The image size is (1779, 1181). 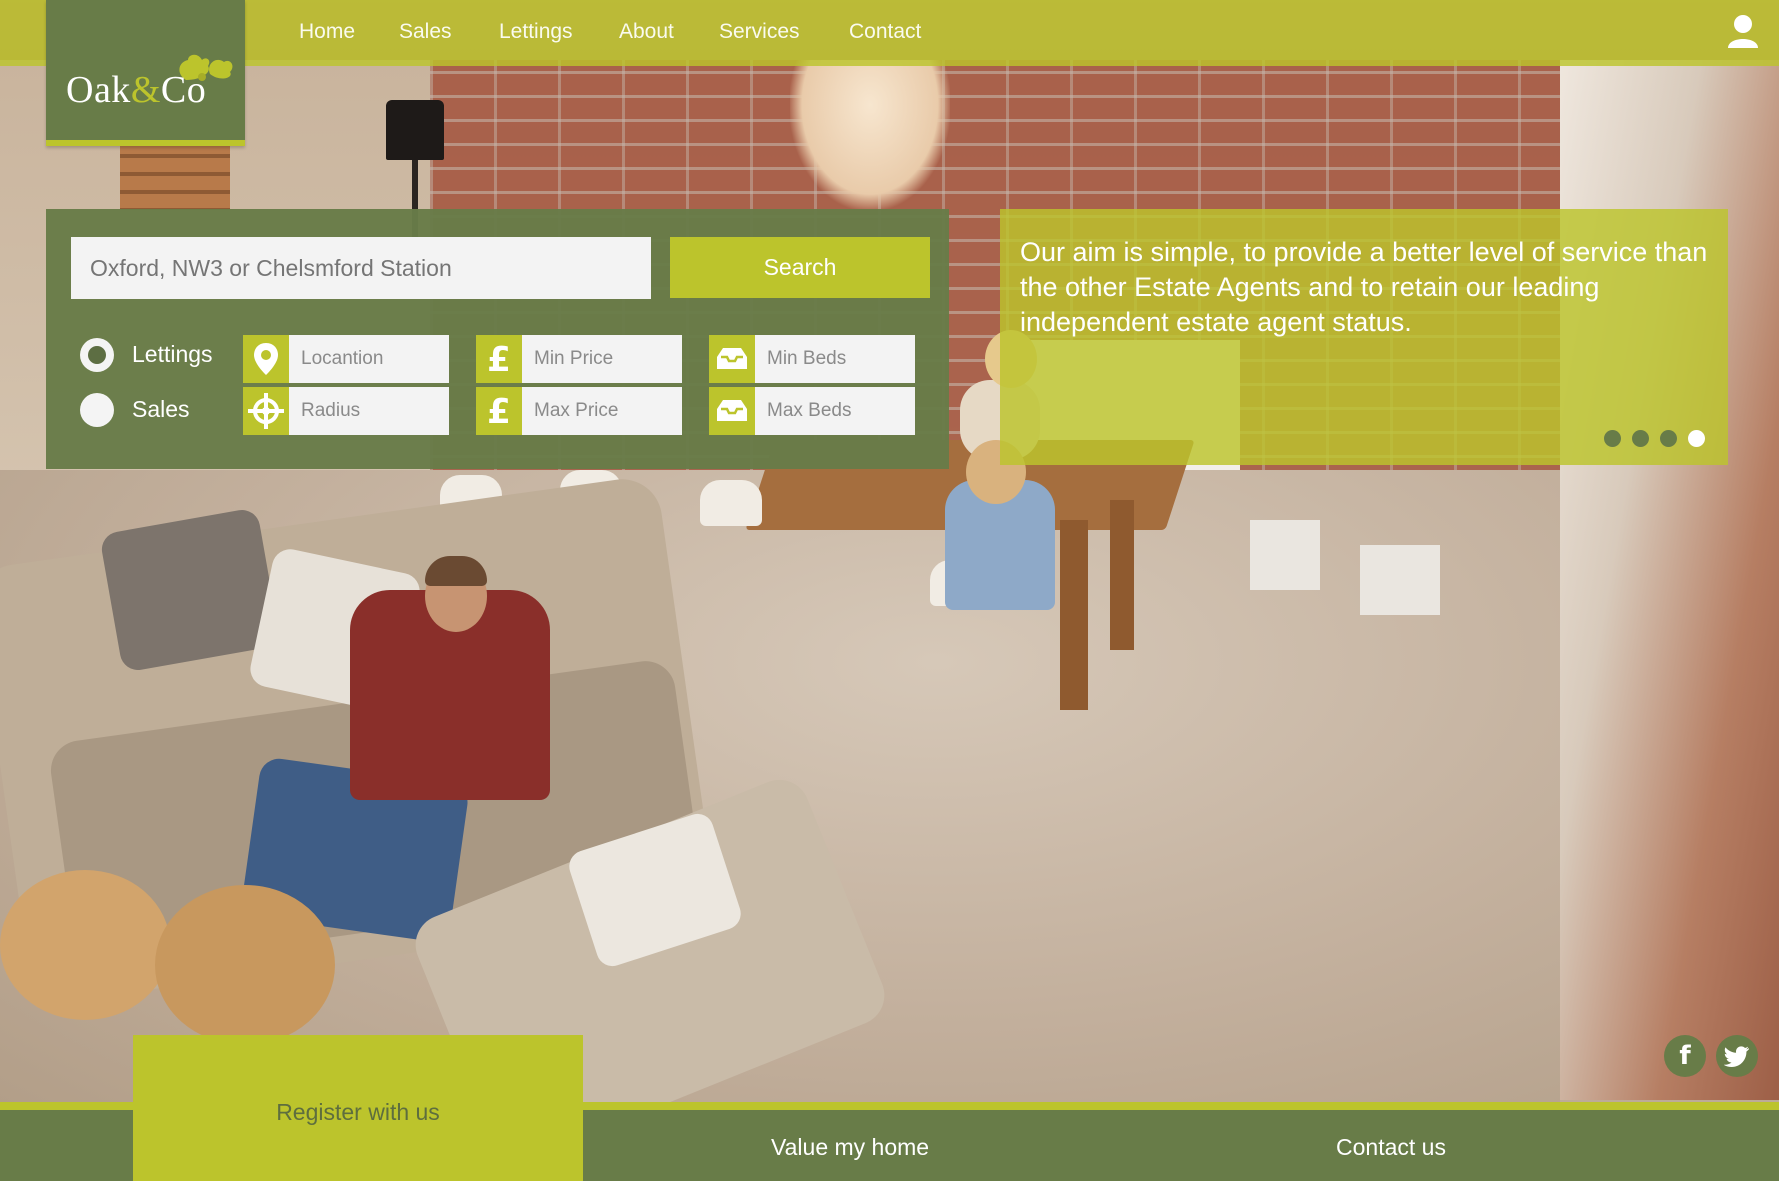 I want to click on user-icon, so click(x=1743, y=32).